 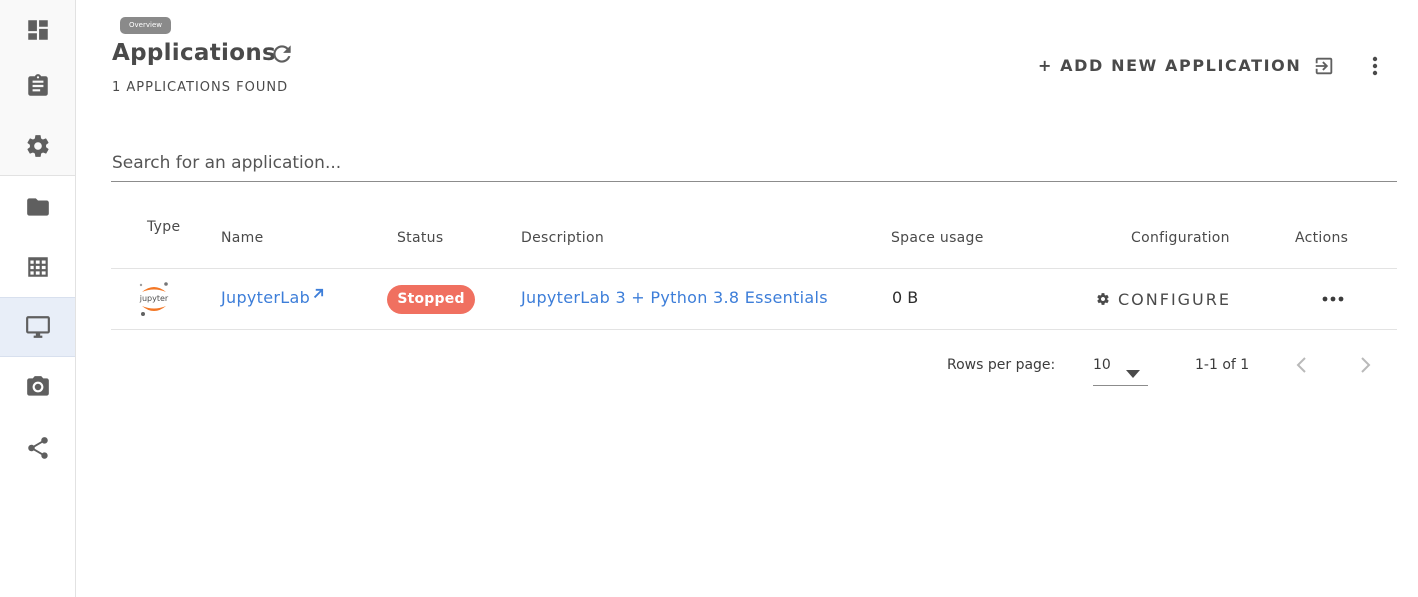 I want to click on exit-to-app-icon, so click(x=1324, y=66).